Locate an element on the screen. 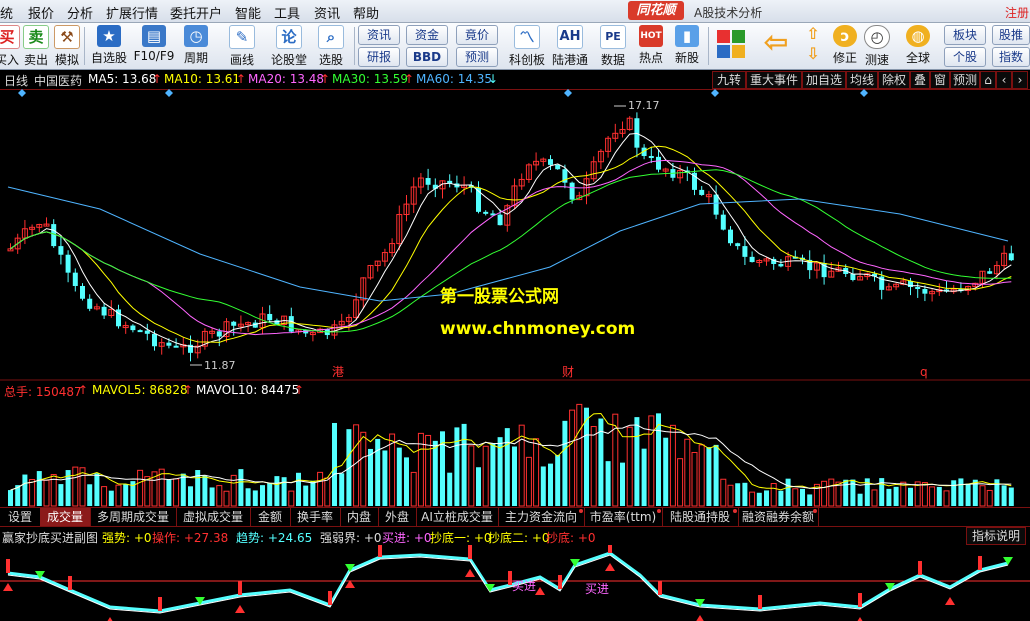 This screenshot has width=1030, height=621. color-grid-icon is located at coordinates (731, 44).